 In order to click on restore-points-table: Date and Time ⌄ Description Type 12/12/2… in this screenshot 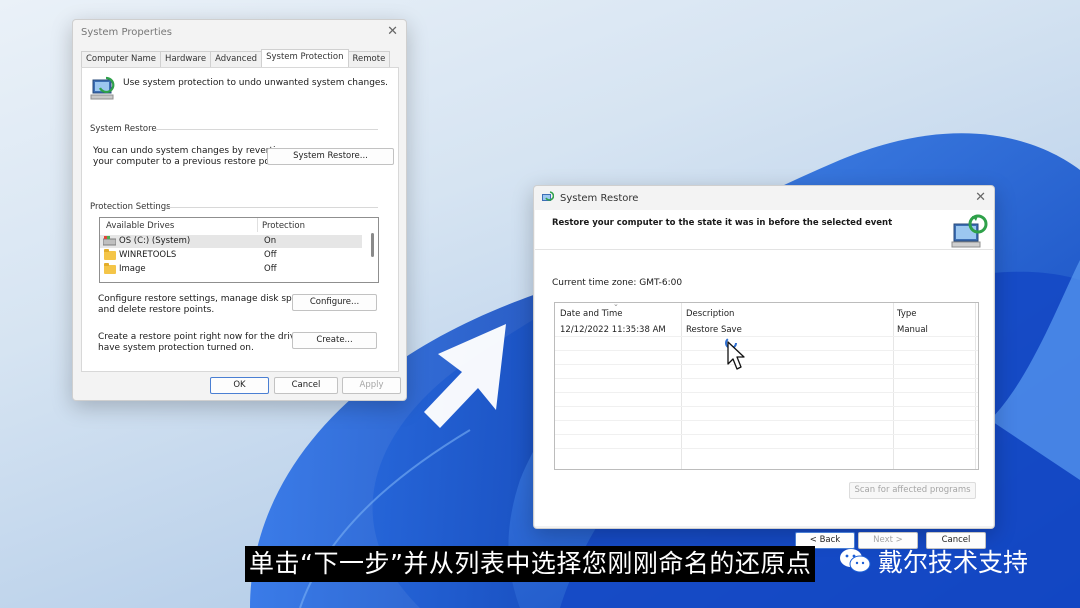, I will do `click(766, 385)`.